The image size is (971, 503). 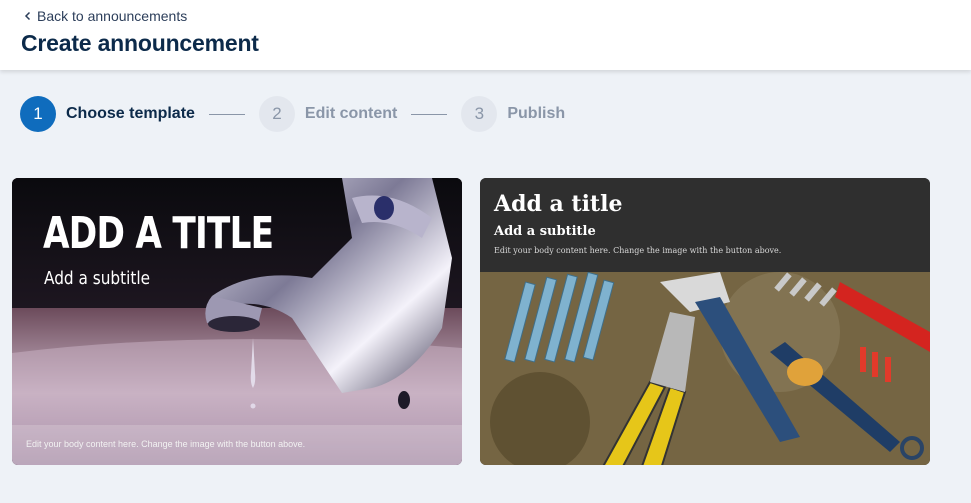 I want to click on step-edit-content: 2 Edit content, so click(x=328, y=114).